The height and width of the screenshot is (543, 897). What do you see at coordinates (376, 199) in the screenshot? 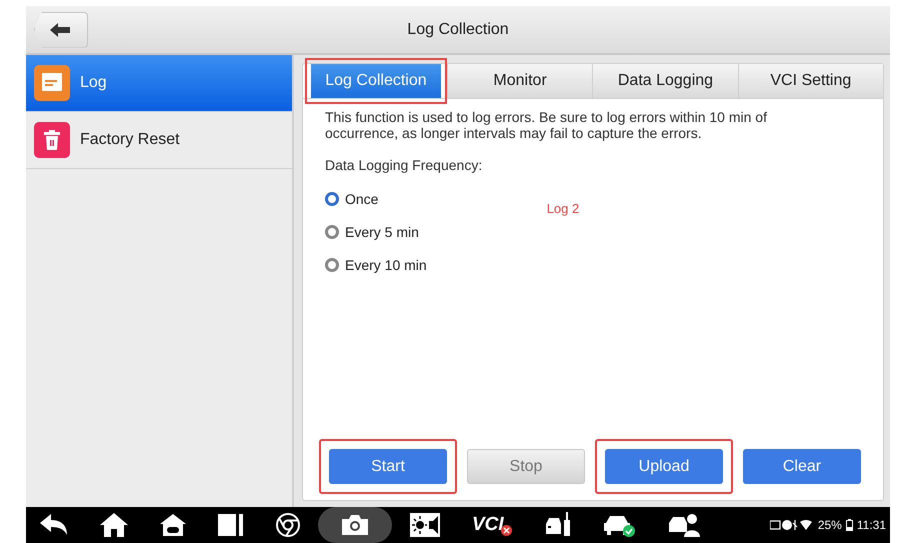
I see `radio-option: Once` at bounding box center [376, 199].